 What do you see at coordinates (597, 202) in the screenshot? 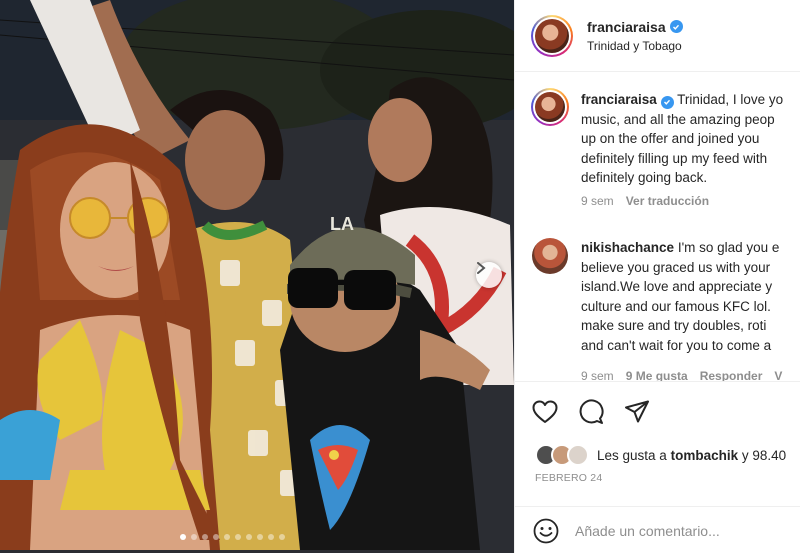
I see `caption-time: 9 sem` at bounding box center [597, 202].